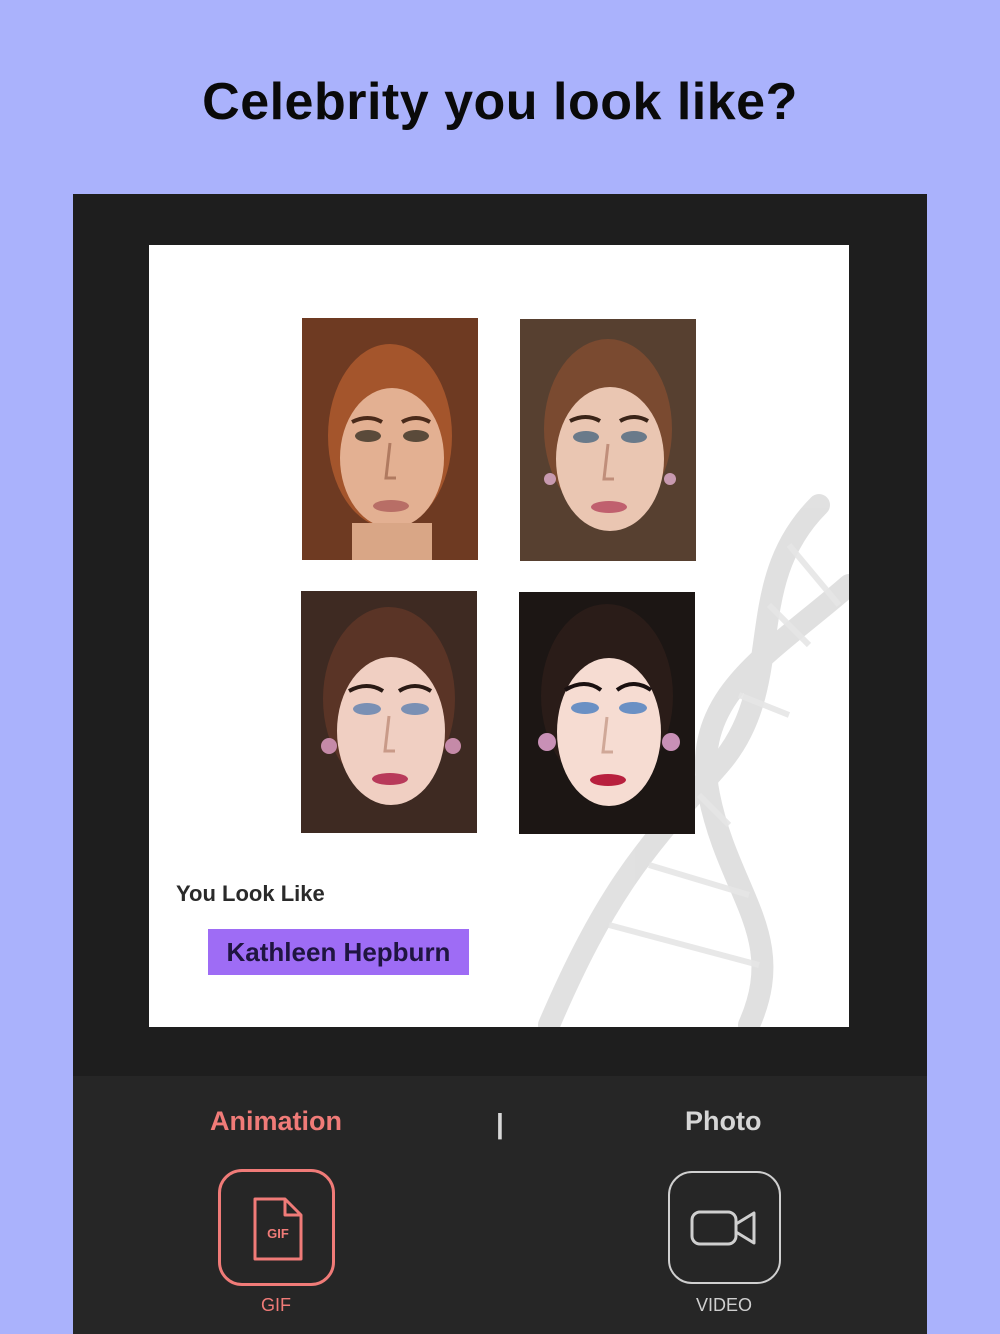 The height and width of the screenshot is (1334, 1000). I want to click on headline: Celebrity you look like?, so click(500, 102).